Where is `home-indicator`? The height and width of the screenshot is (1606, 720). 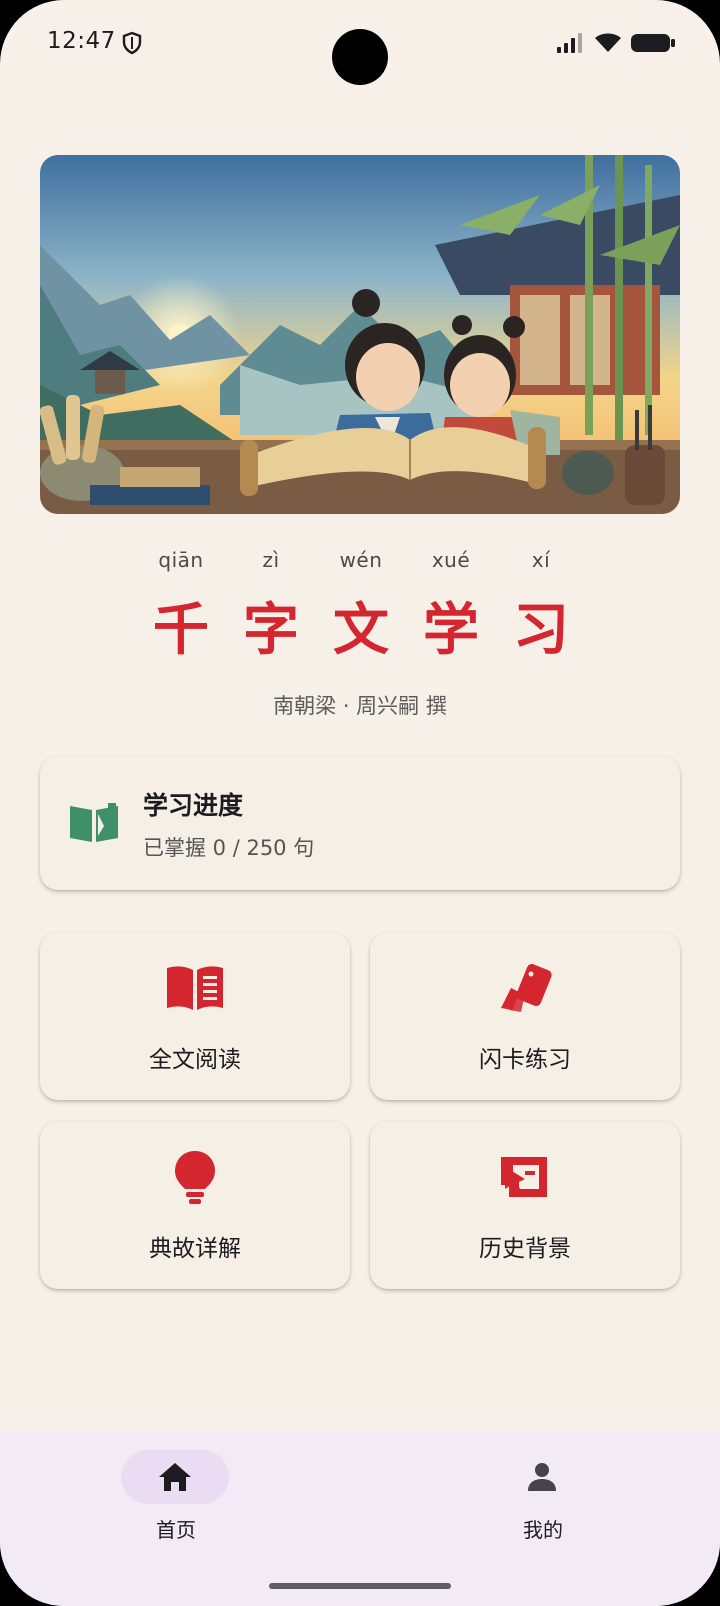
home-indicator is located at coordinates (360, 1586).